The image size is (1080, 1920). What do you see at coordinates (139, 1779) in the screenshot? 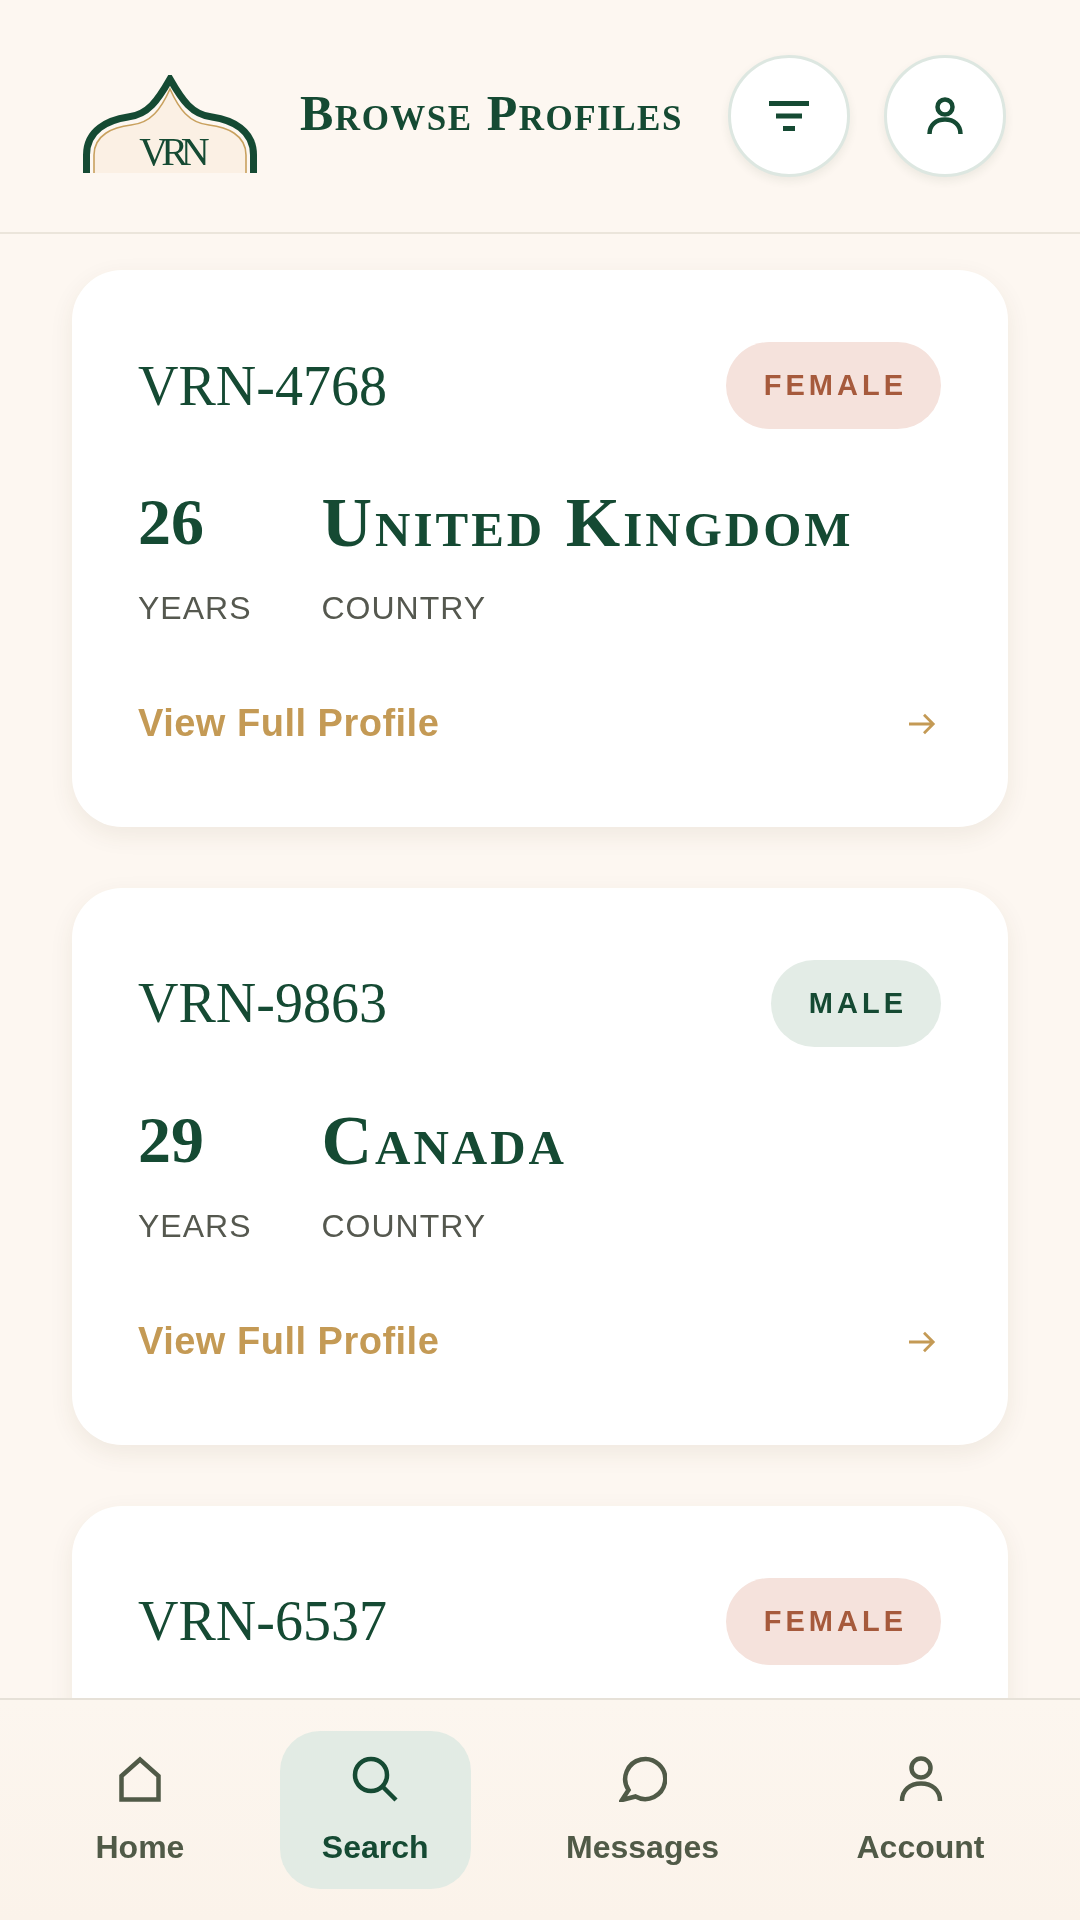
I see `home-icon` at bounding box center [139, 1779].